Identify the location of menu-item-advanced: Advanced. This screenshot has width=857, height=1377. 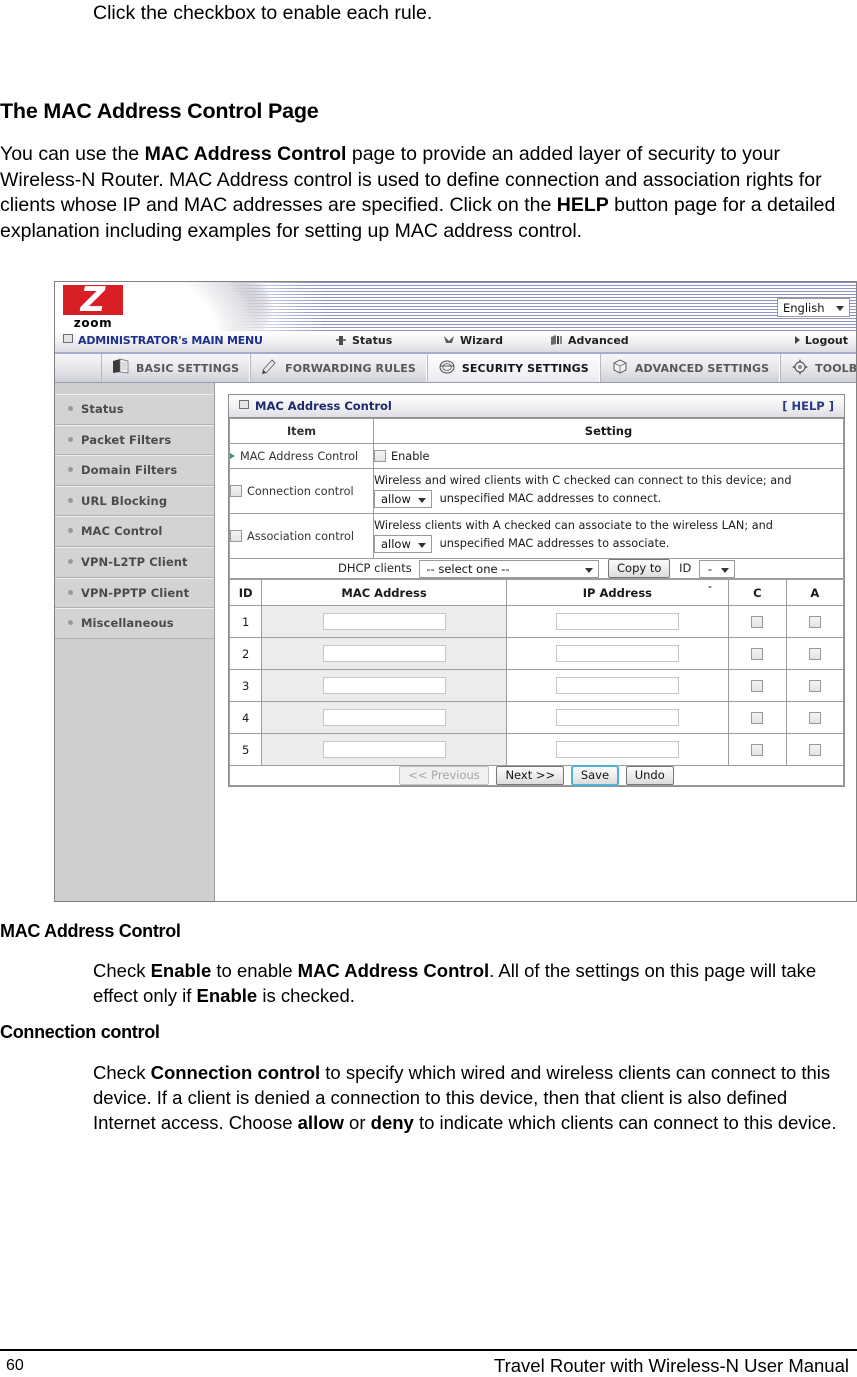
(589, 341).